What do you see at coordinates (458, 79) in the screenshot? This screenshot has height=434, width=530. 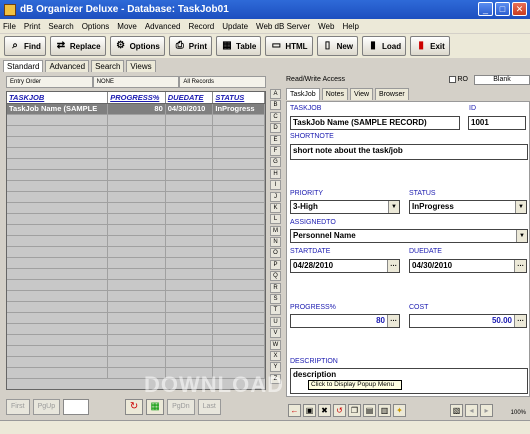 I see `read-only-toggle: RO` at bounding box center [458, 79].